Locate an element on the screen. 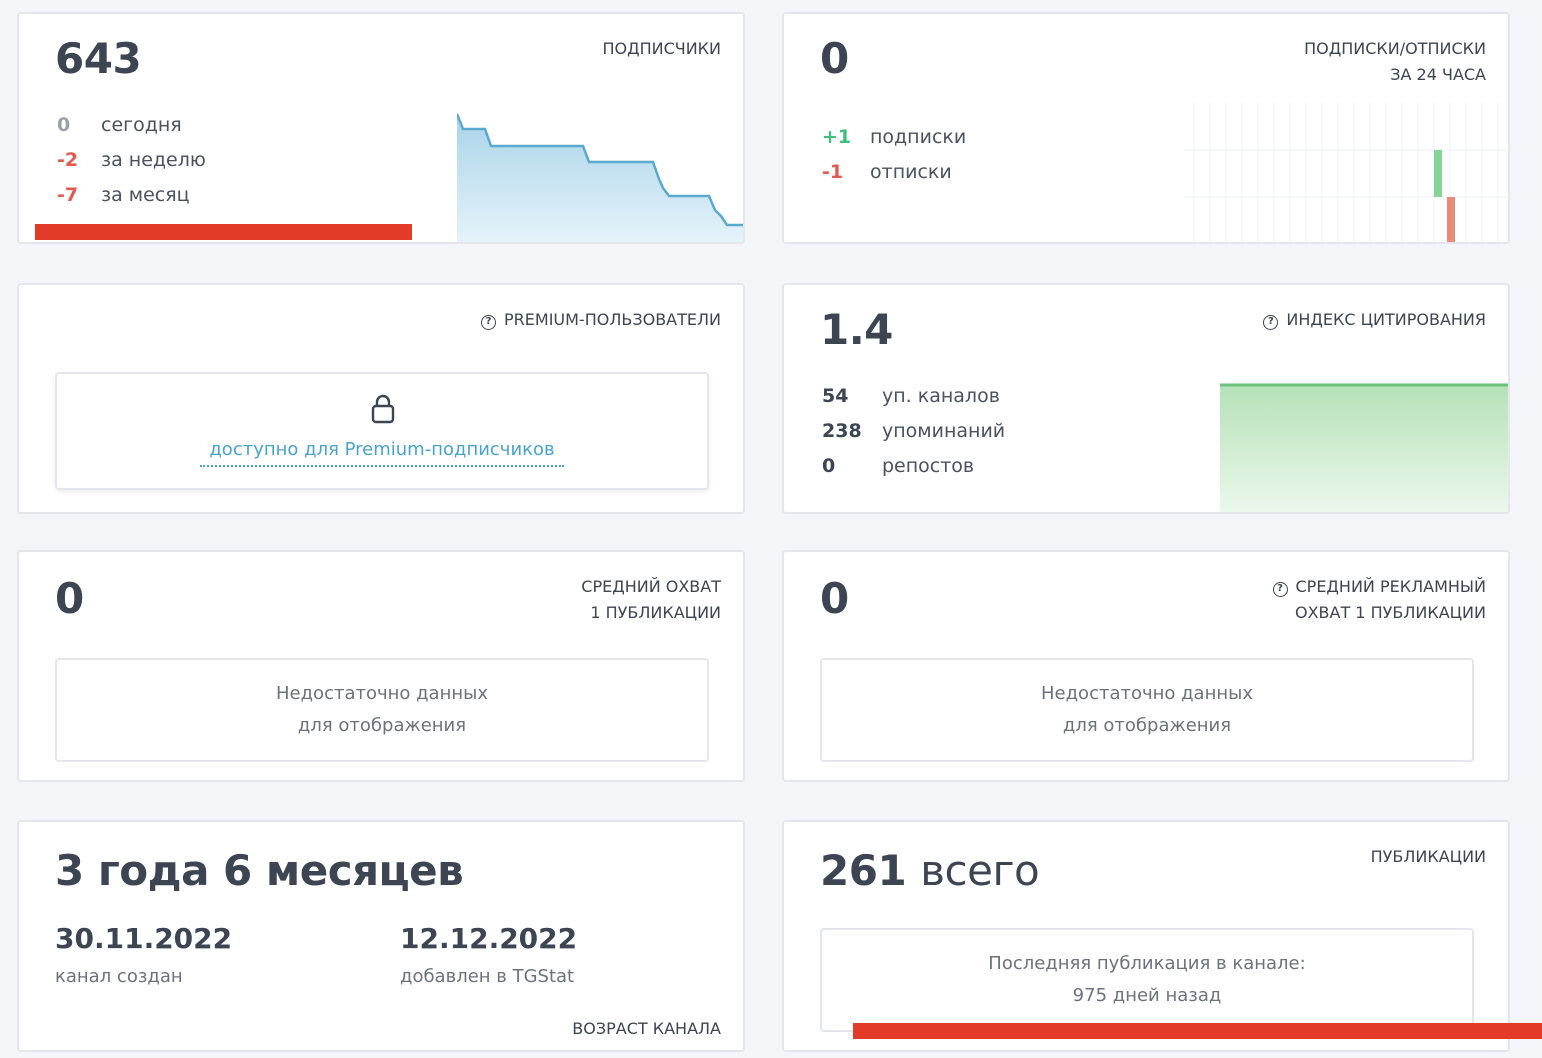 This screenshot has width=1542, height=1058. subs-24h-count: 0 is located at coordinates (834, 58).